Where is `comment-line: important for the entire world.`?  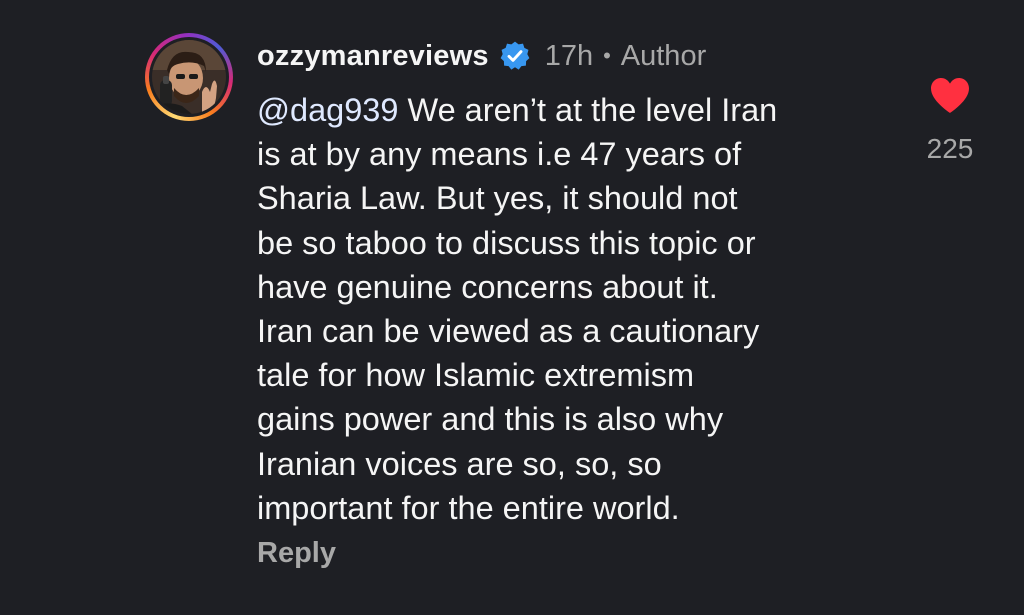
comment-line: important for the entire world. is located at coordinates (468, 507).